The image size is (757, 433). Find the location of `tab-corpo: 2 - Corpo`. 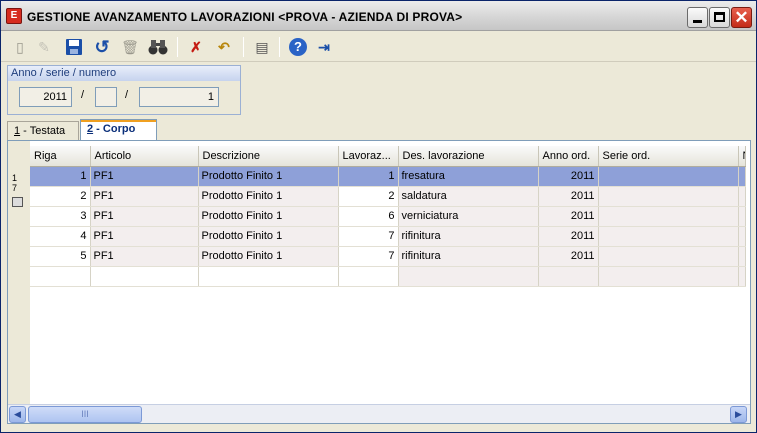

tab-corpo: 2 - Corpo is located at coordinates (118, 129).